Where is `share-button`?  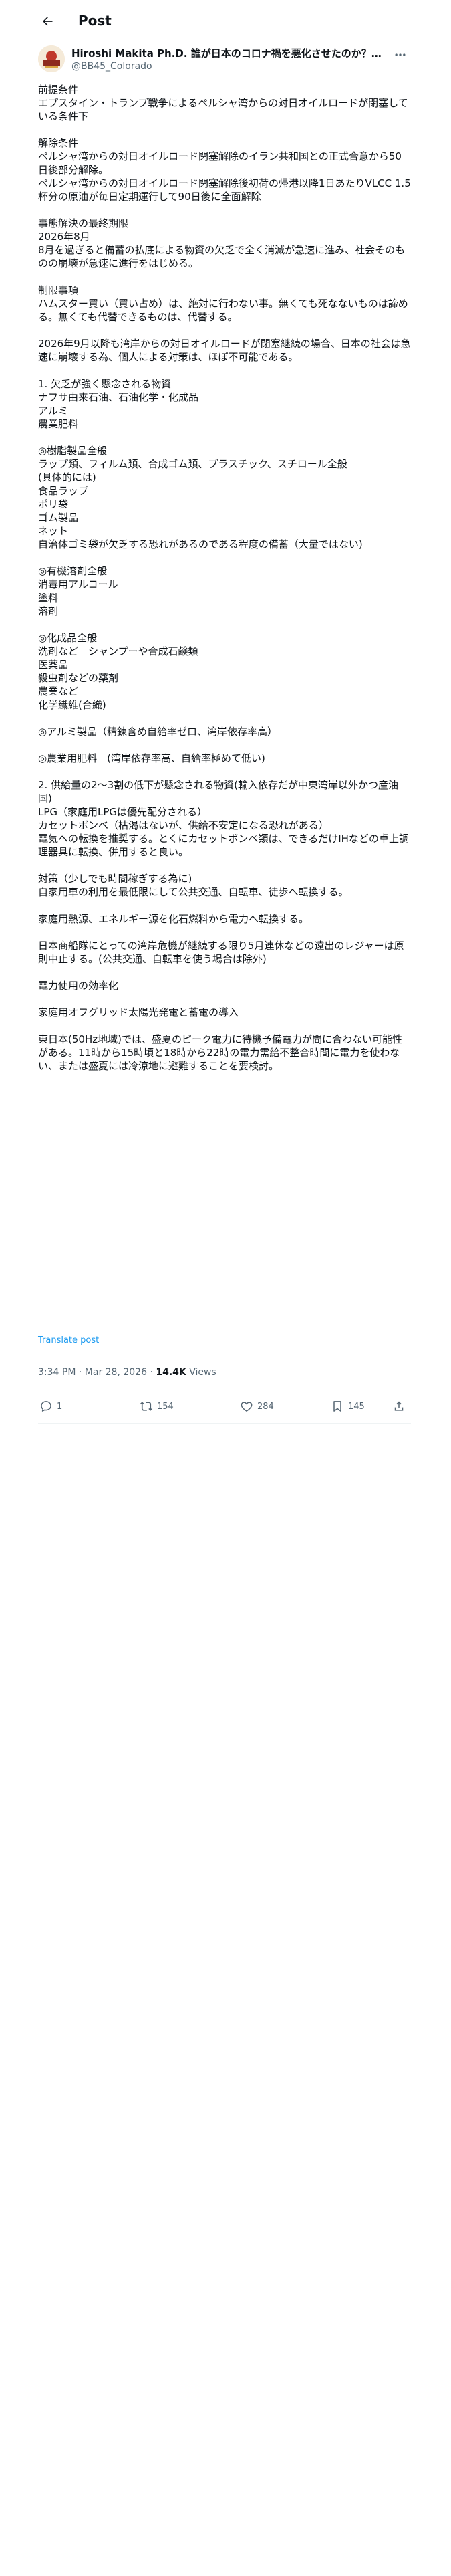
share-button is located at coordinates (401, 1406).